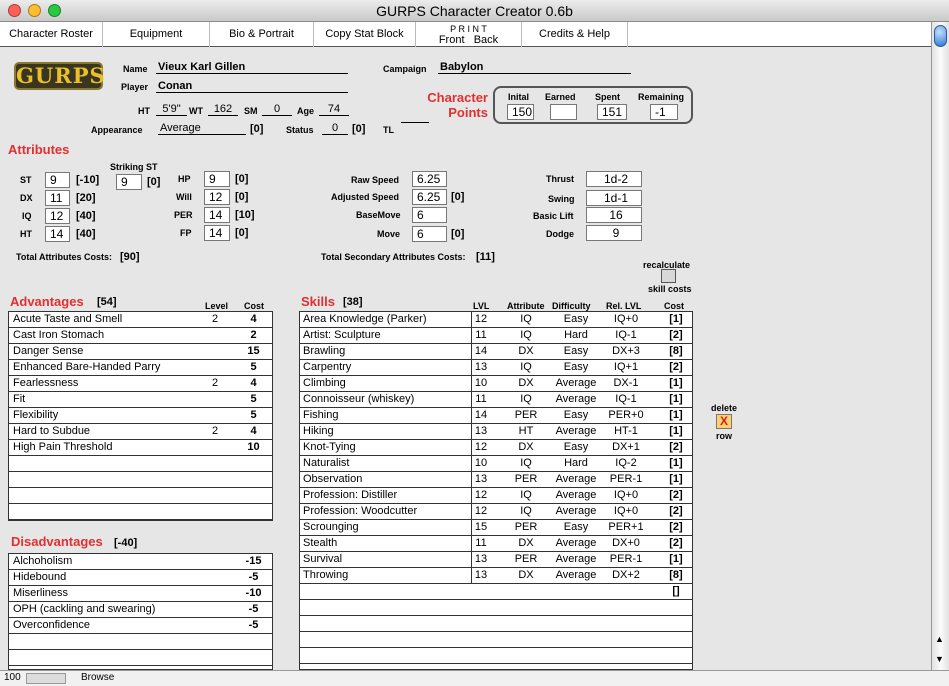 The image size is (949, 686). I want to click on name-field: Vieux Karl Gillen, so click(252, 67).